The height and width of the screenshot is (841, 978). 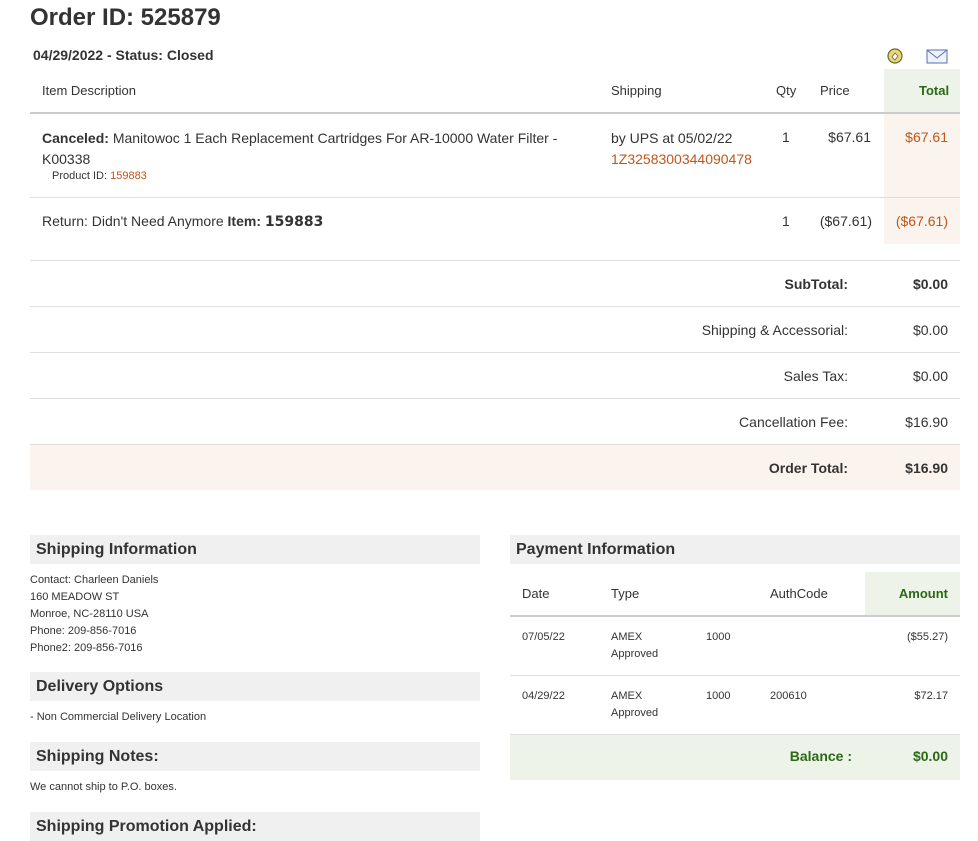 I want to click on shipping-notes-text: We cannot ship to P.O. boxes., so click(x=103, y=787).